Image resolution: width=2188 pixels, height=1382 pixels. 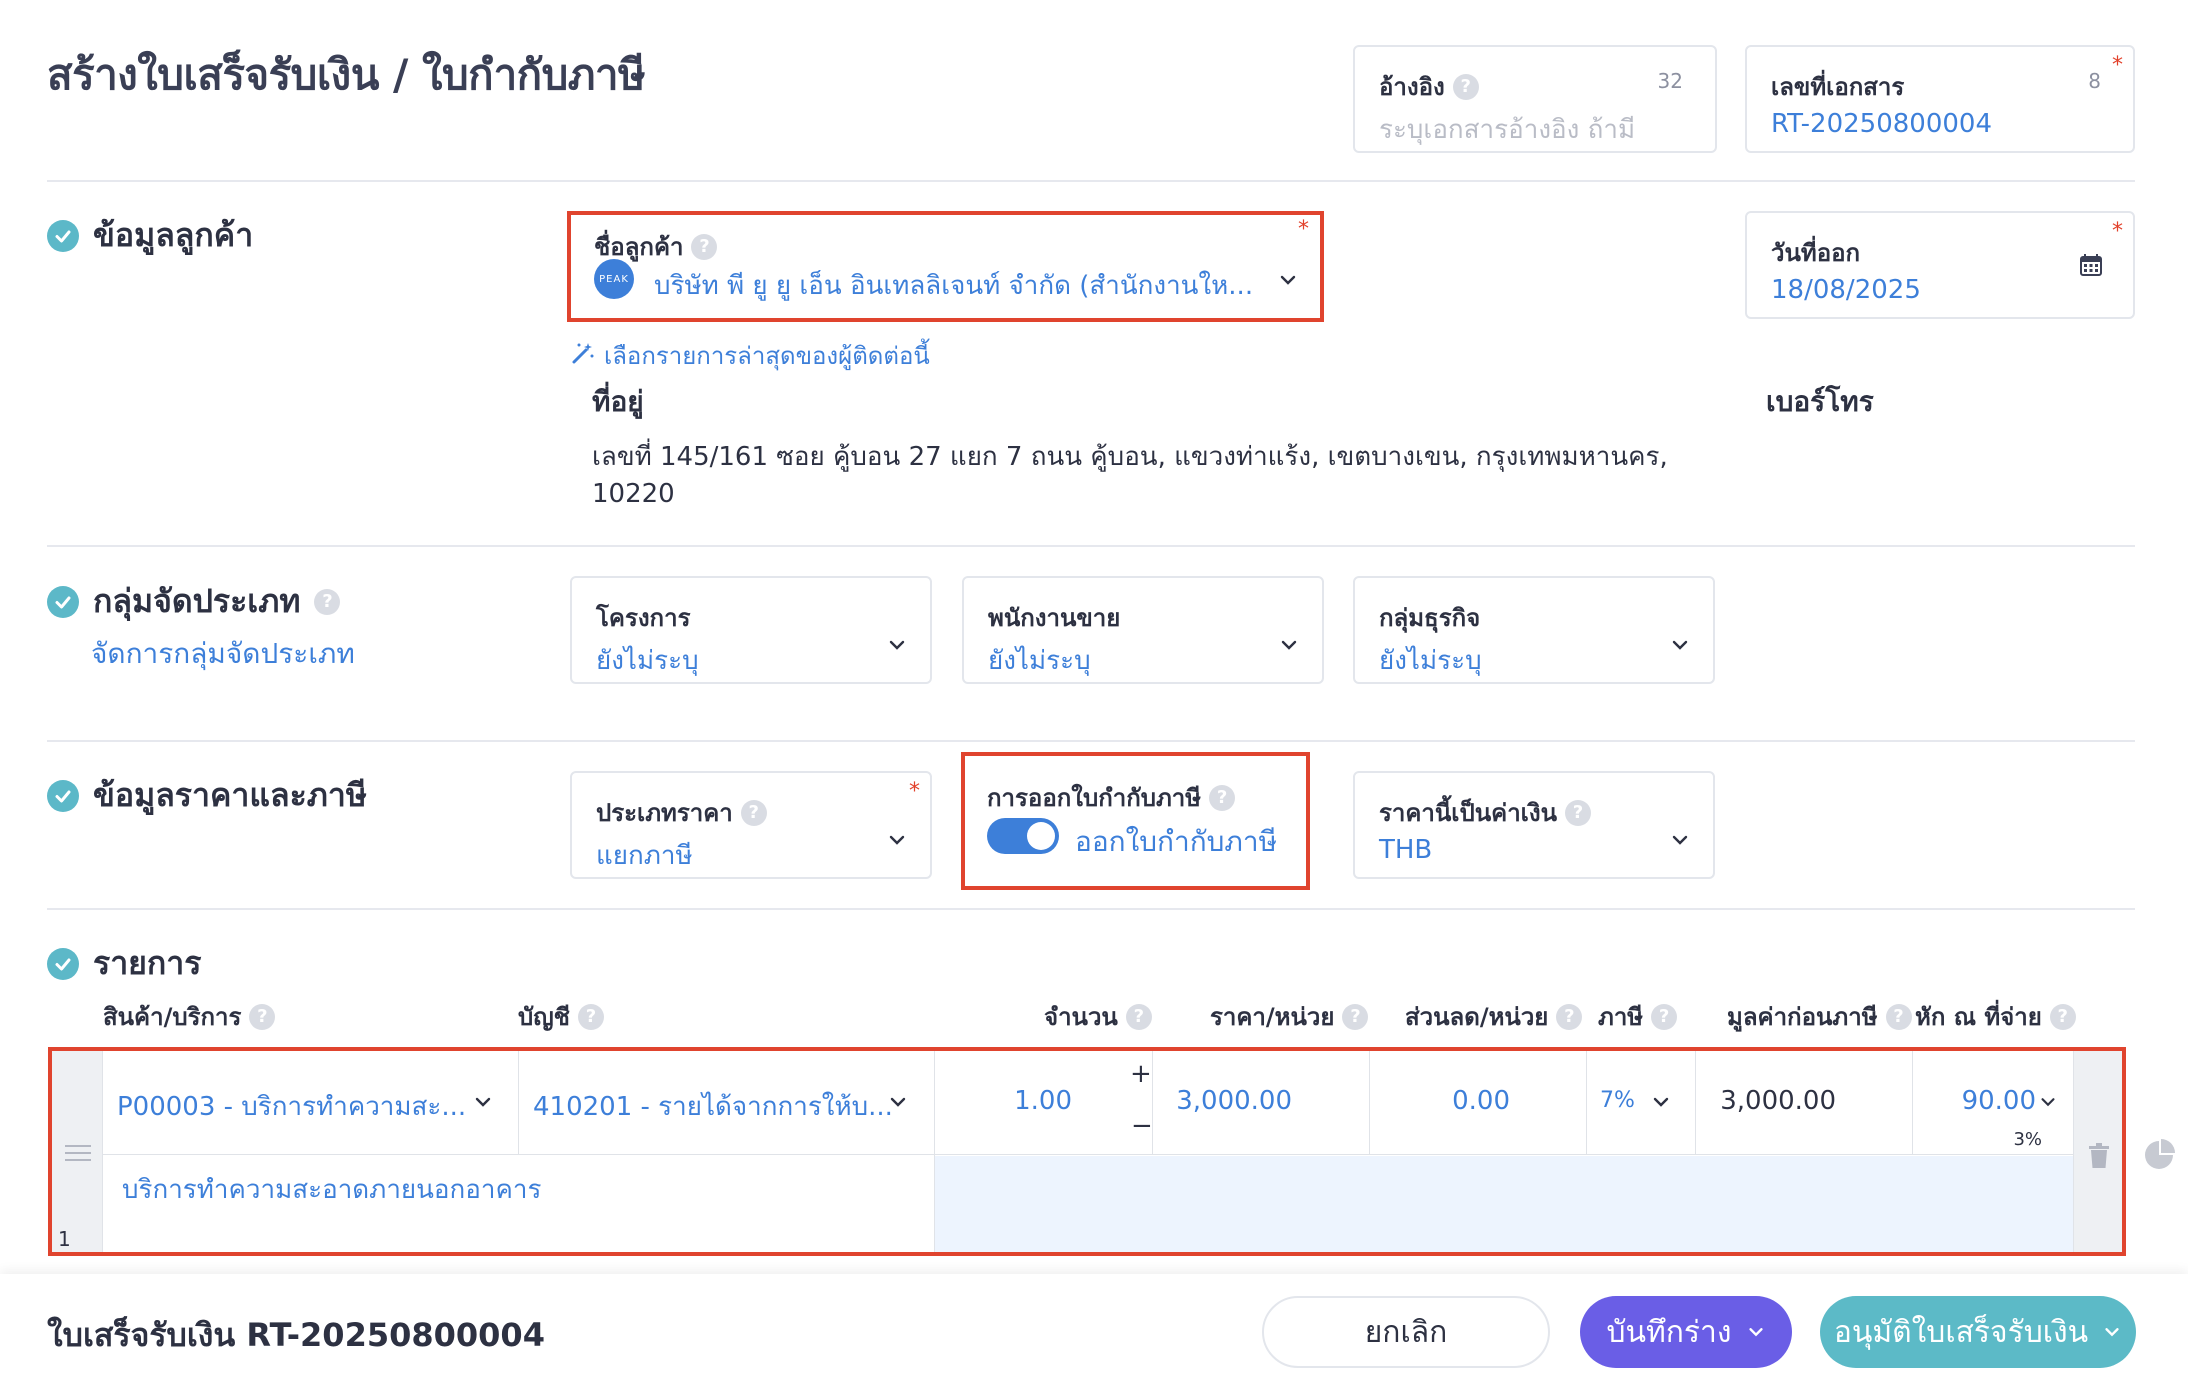 I want to click on customer-section-title: ข้อมูลลูกค้า, so click(x=150, y=235).